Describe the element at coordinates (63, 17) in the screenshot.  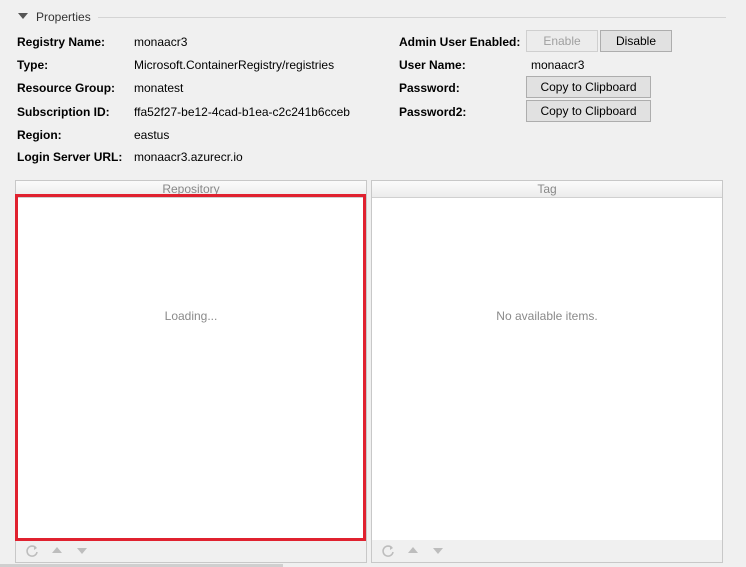
I see `section-title: Properties` at that location.